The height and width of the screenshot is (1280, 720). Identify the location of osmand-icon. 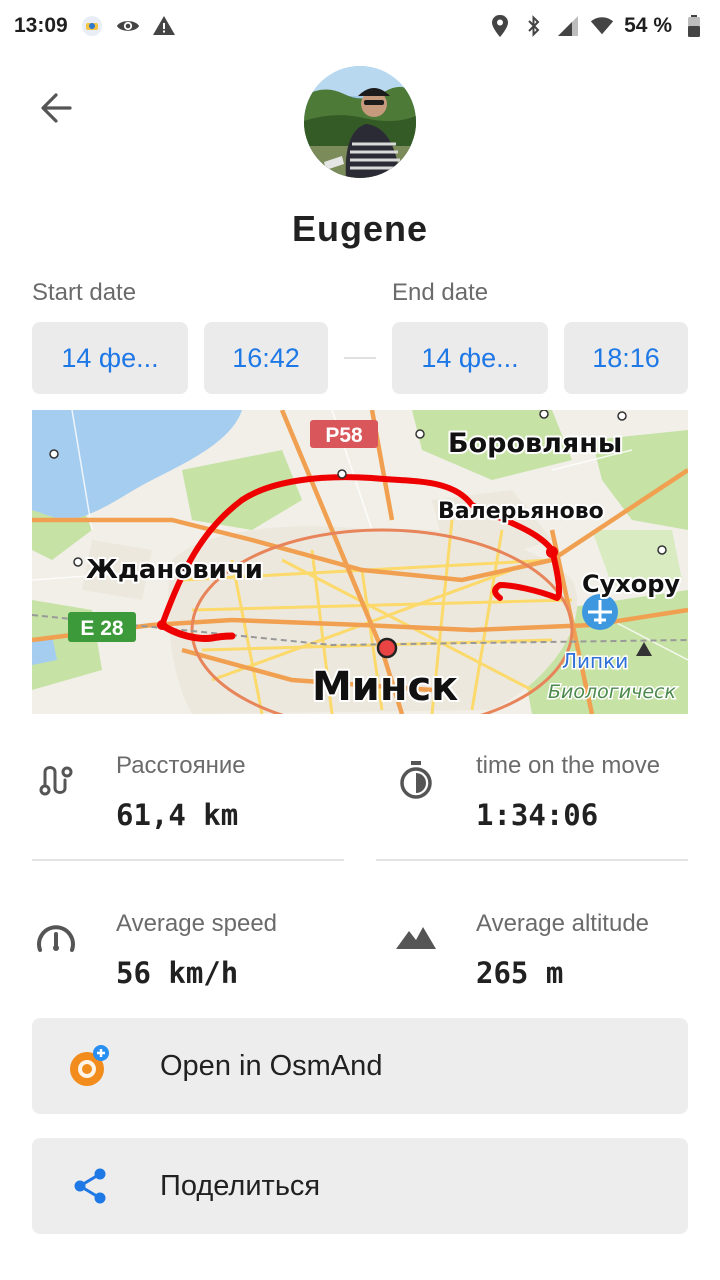
(90, 1066).